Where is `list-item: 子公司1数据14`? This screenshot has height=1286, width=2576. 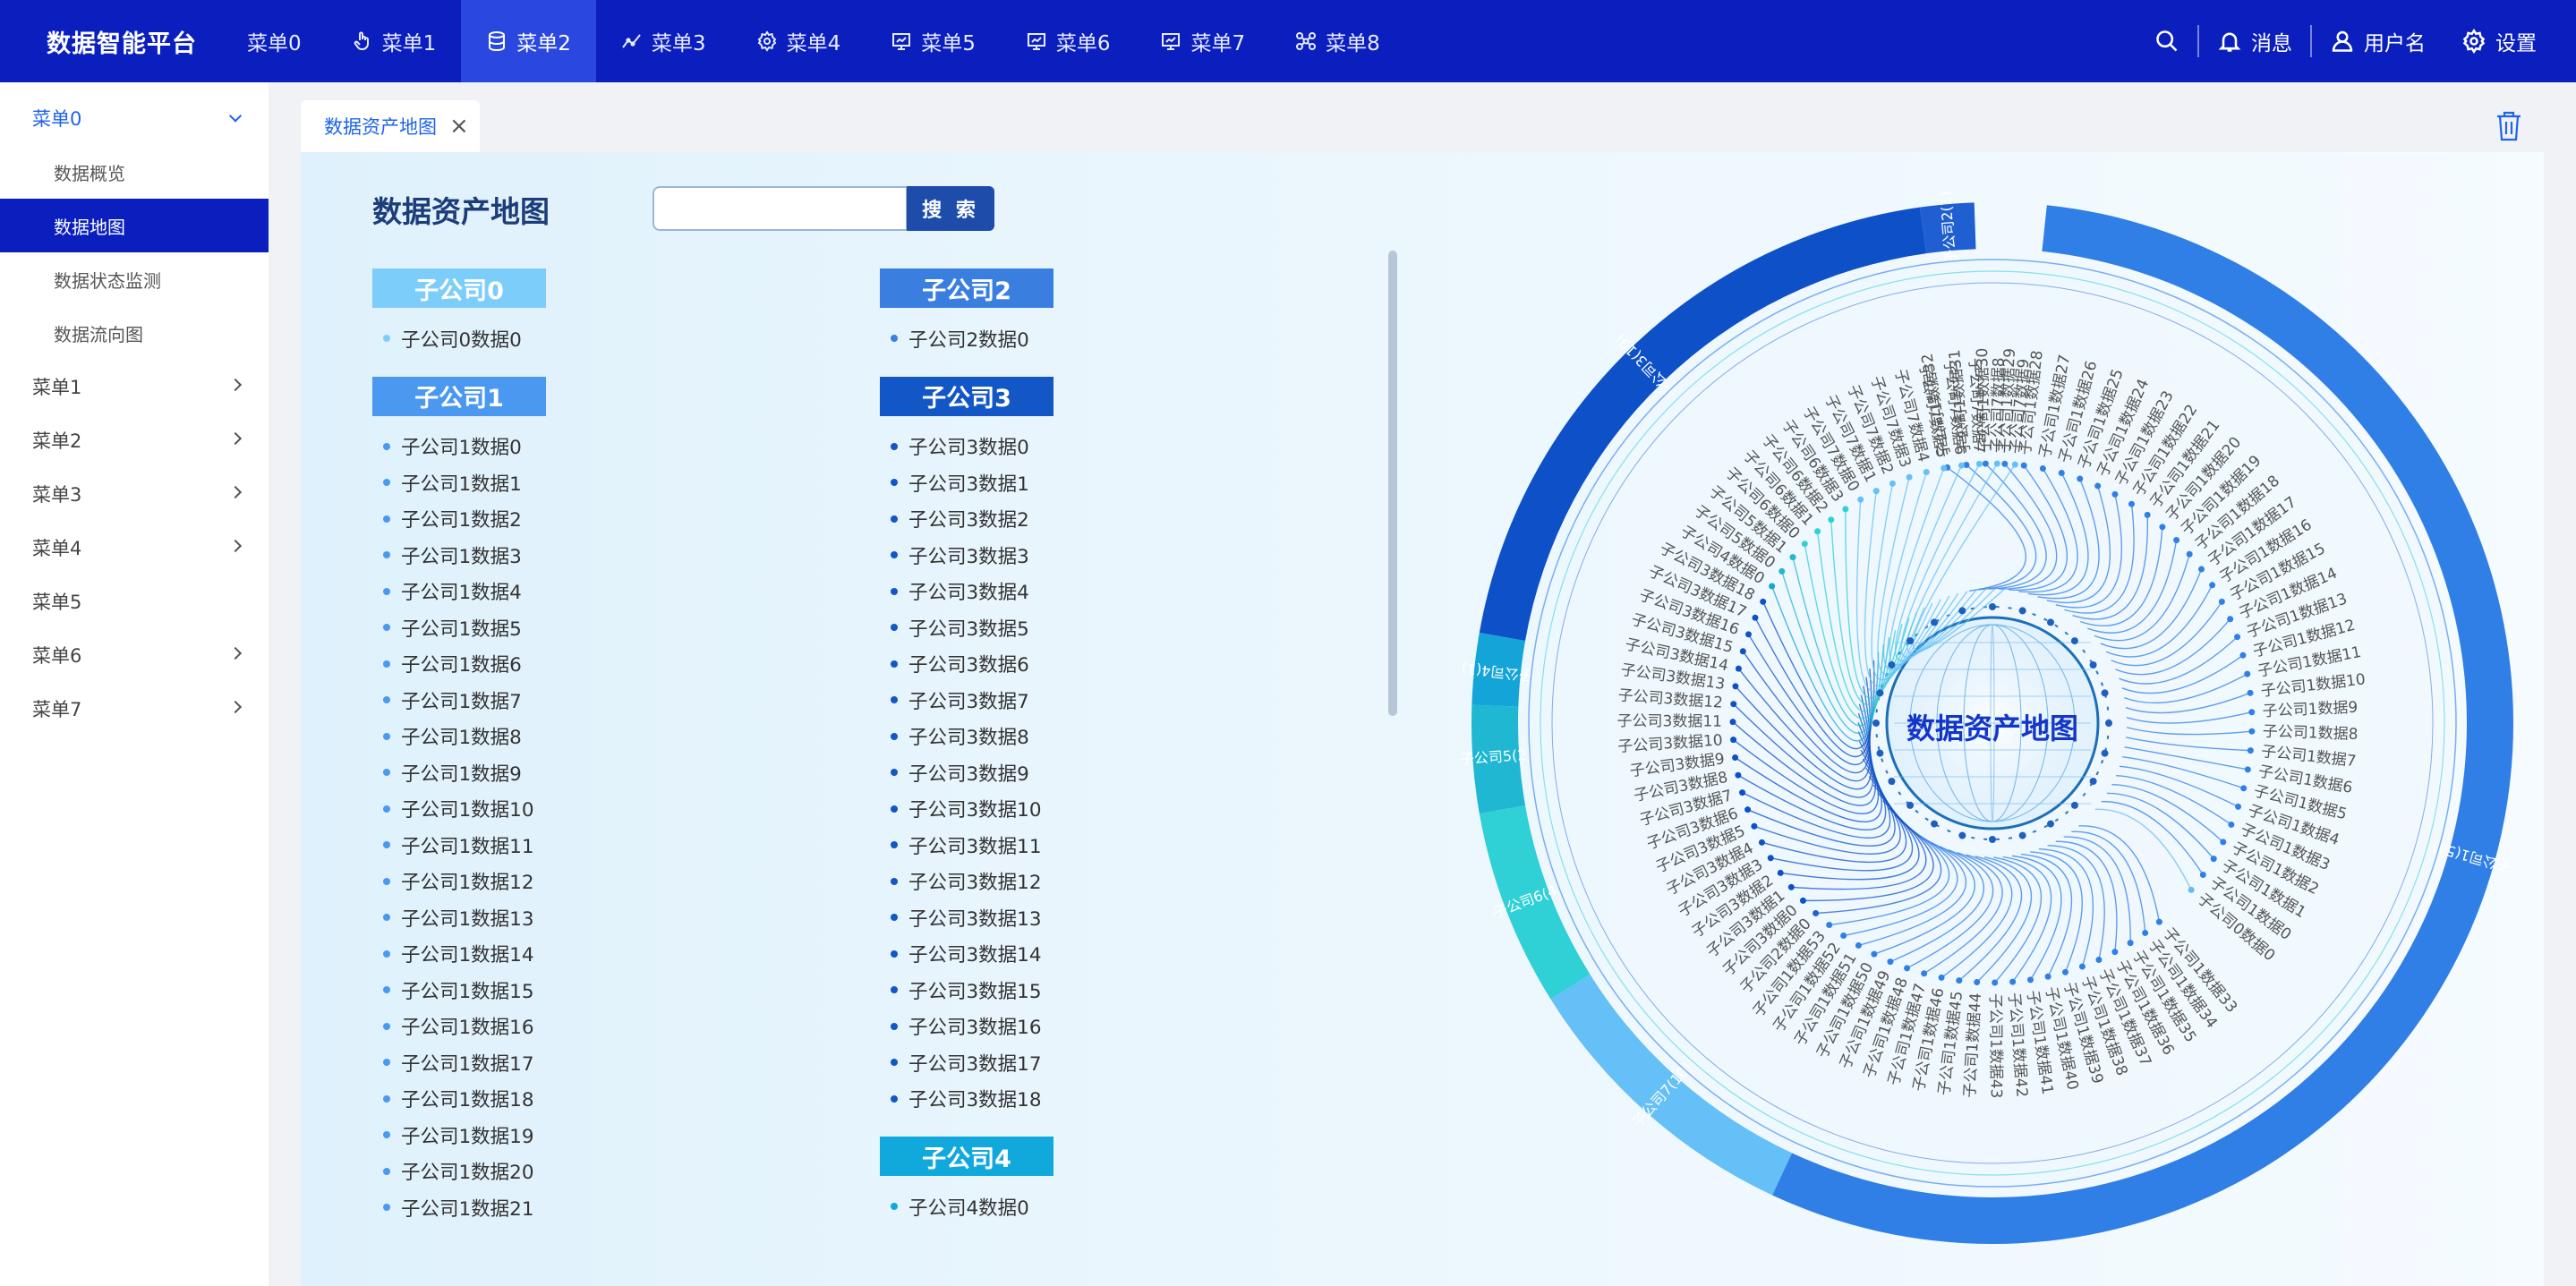 list-item: 子公司1数据14 is located at coordinates (582, 954).